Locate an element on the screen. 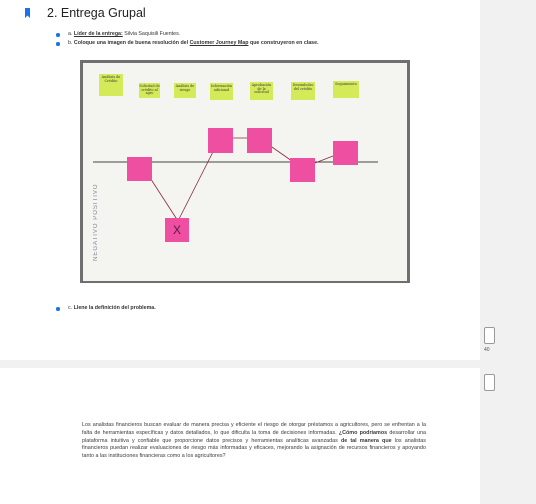 The height and width of the screenshot is (504, 536). right-rail: 40 is located at coordinates (508, 252).